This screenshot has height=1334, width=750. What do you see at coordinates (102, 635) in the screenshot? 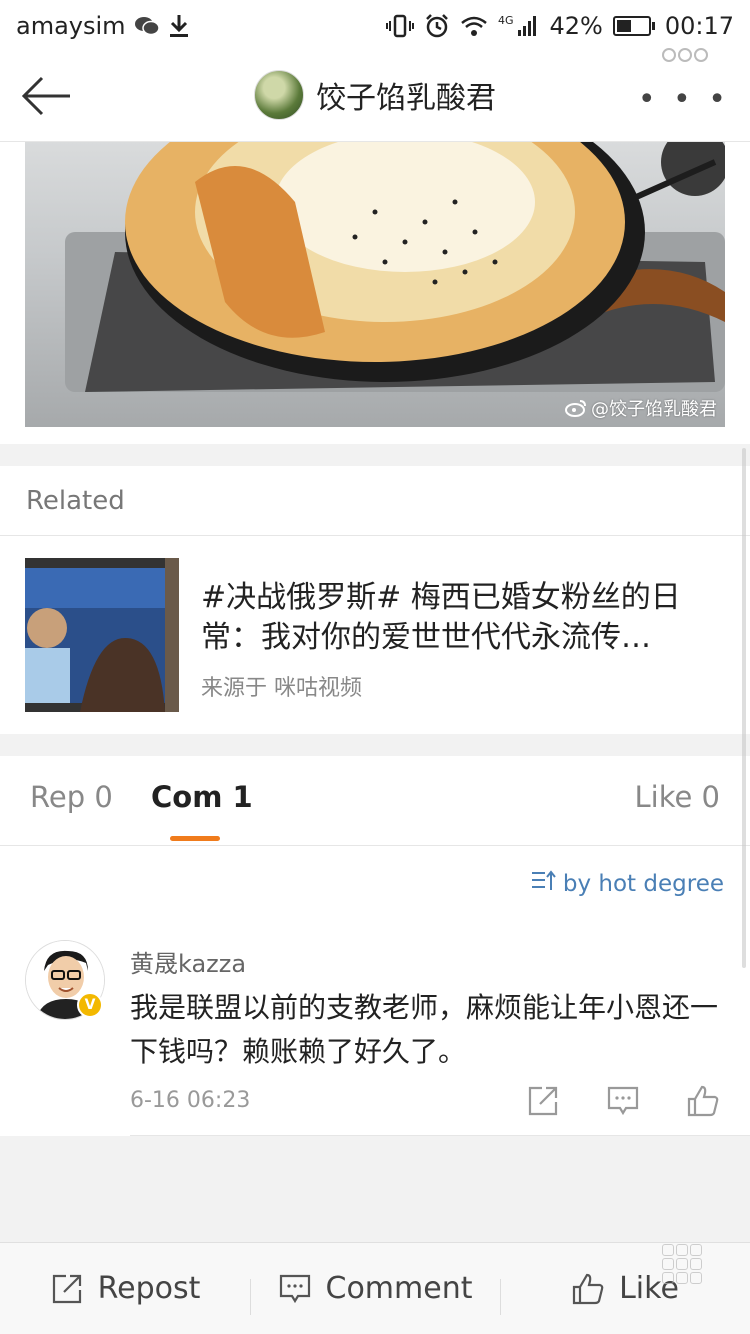
I see `related-video-thumbnail` at bounding box center [102, 635].